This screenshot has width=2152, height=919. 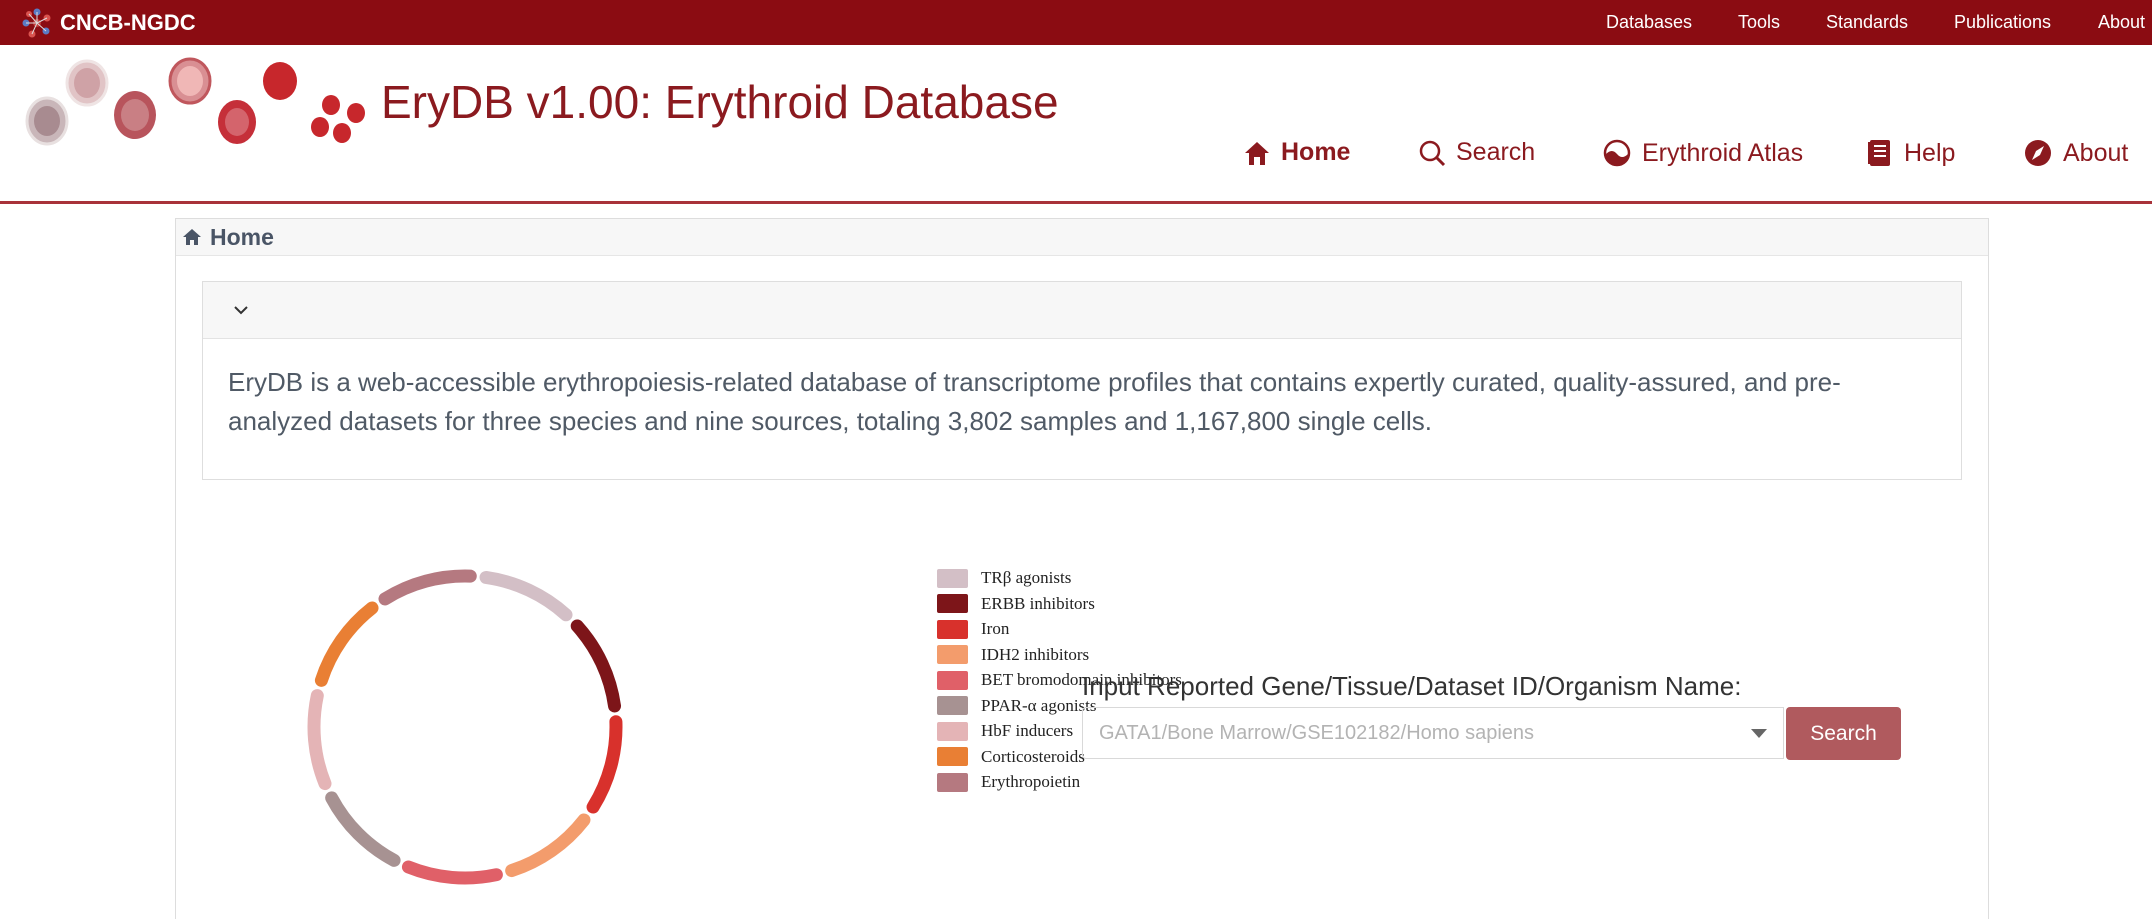 What do you see at coordinates (1843, 733) in the screenshot?
I see `search-button: Search` at bounding box center [1843, 733].